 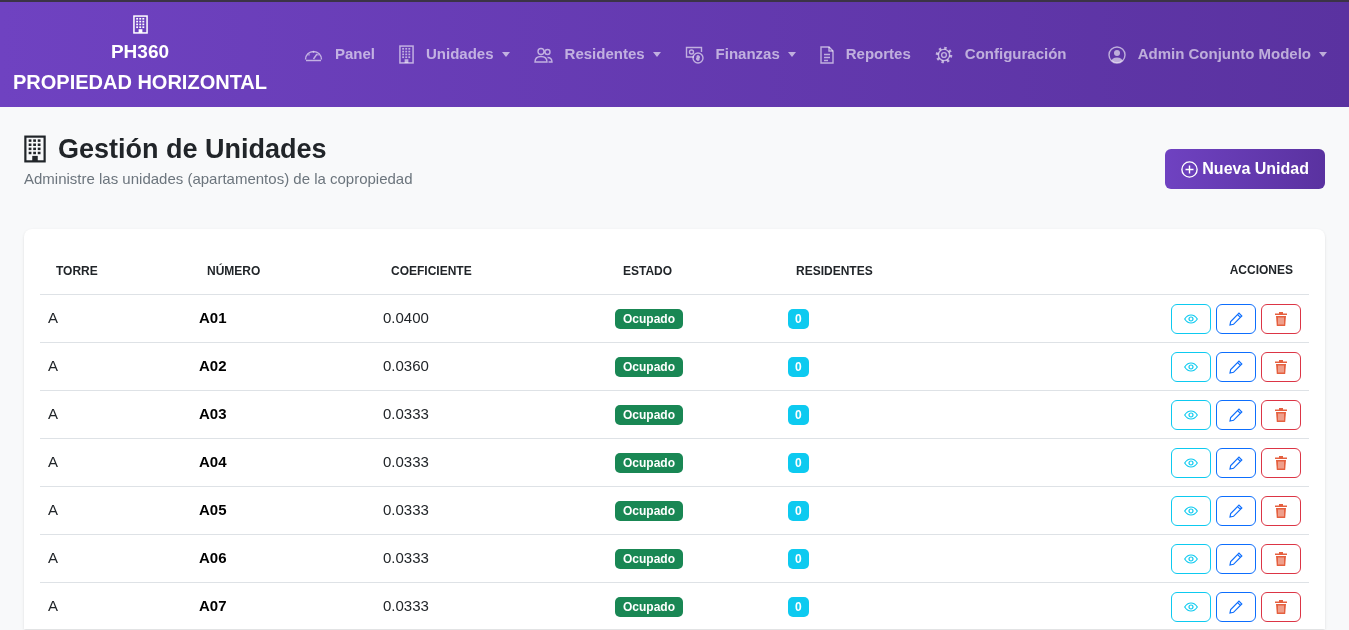 I want to click on plus-circle-icon, so click(x=1190, y=169).